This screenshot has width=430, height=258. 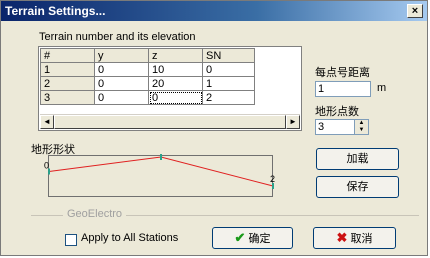 What do you see at coordinates (342, 237) in the screenshot?
I see `close-icon: ✖` at bounding box center [342, 237].